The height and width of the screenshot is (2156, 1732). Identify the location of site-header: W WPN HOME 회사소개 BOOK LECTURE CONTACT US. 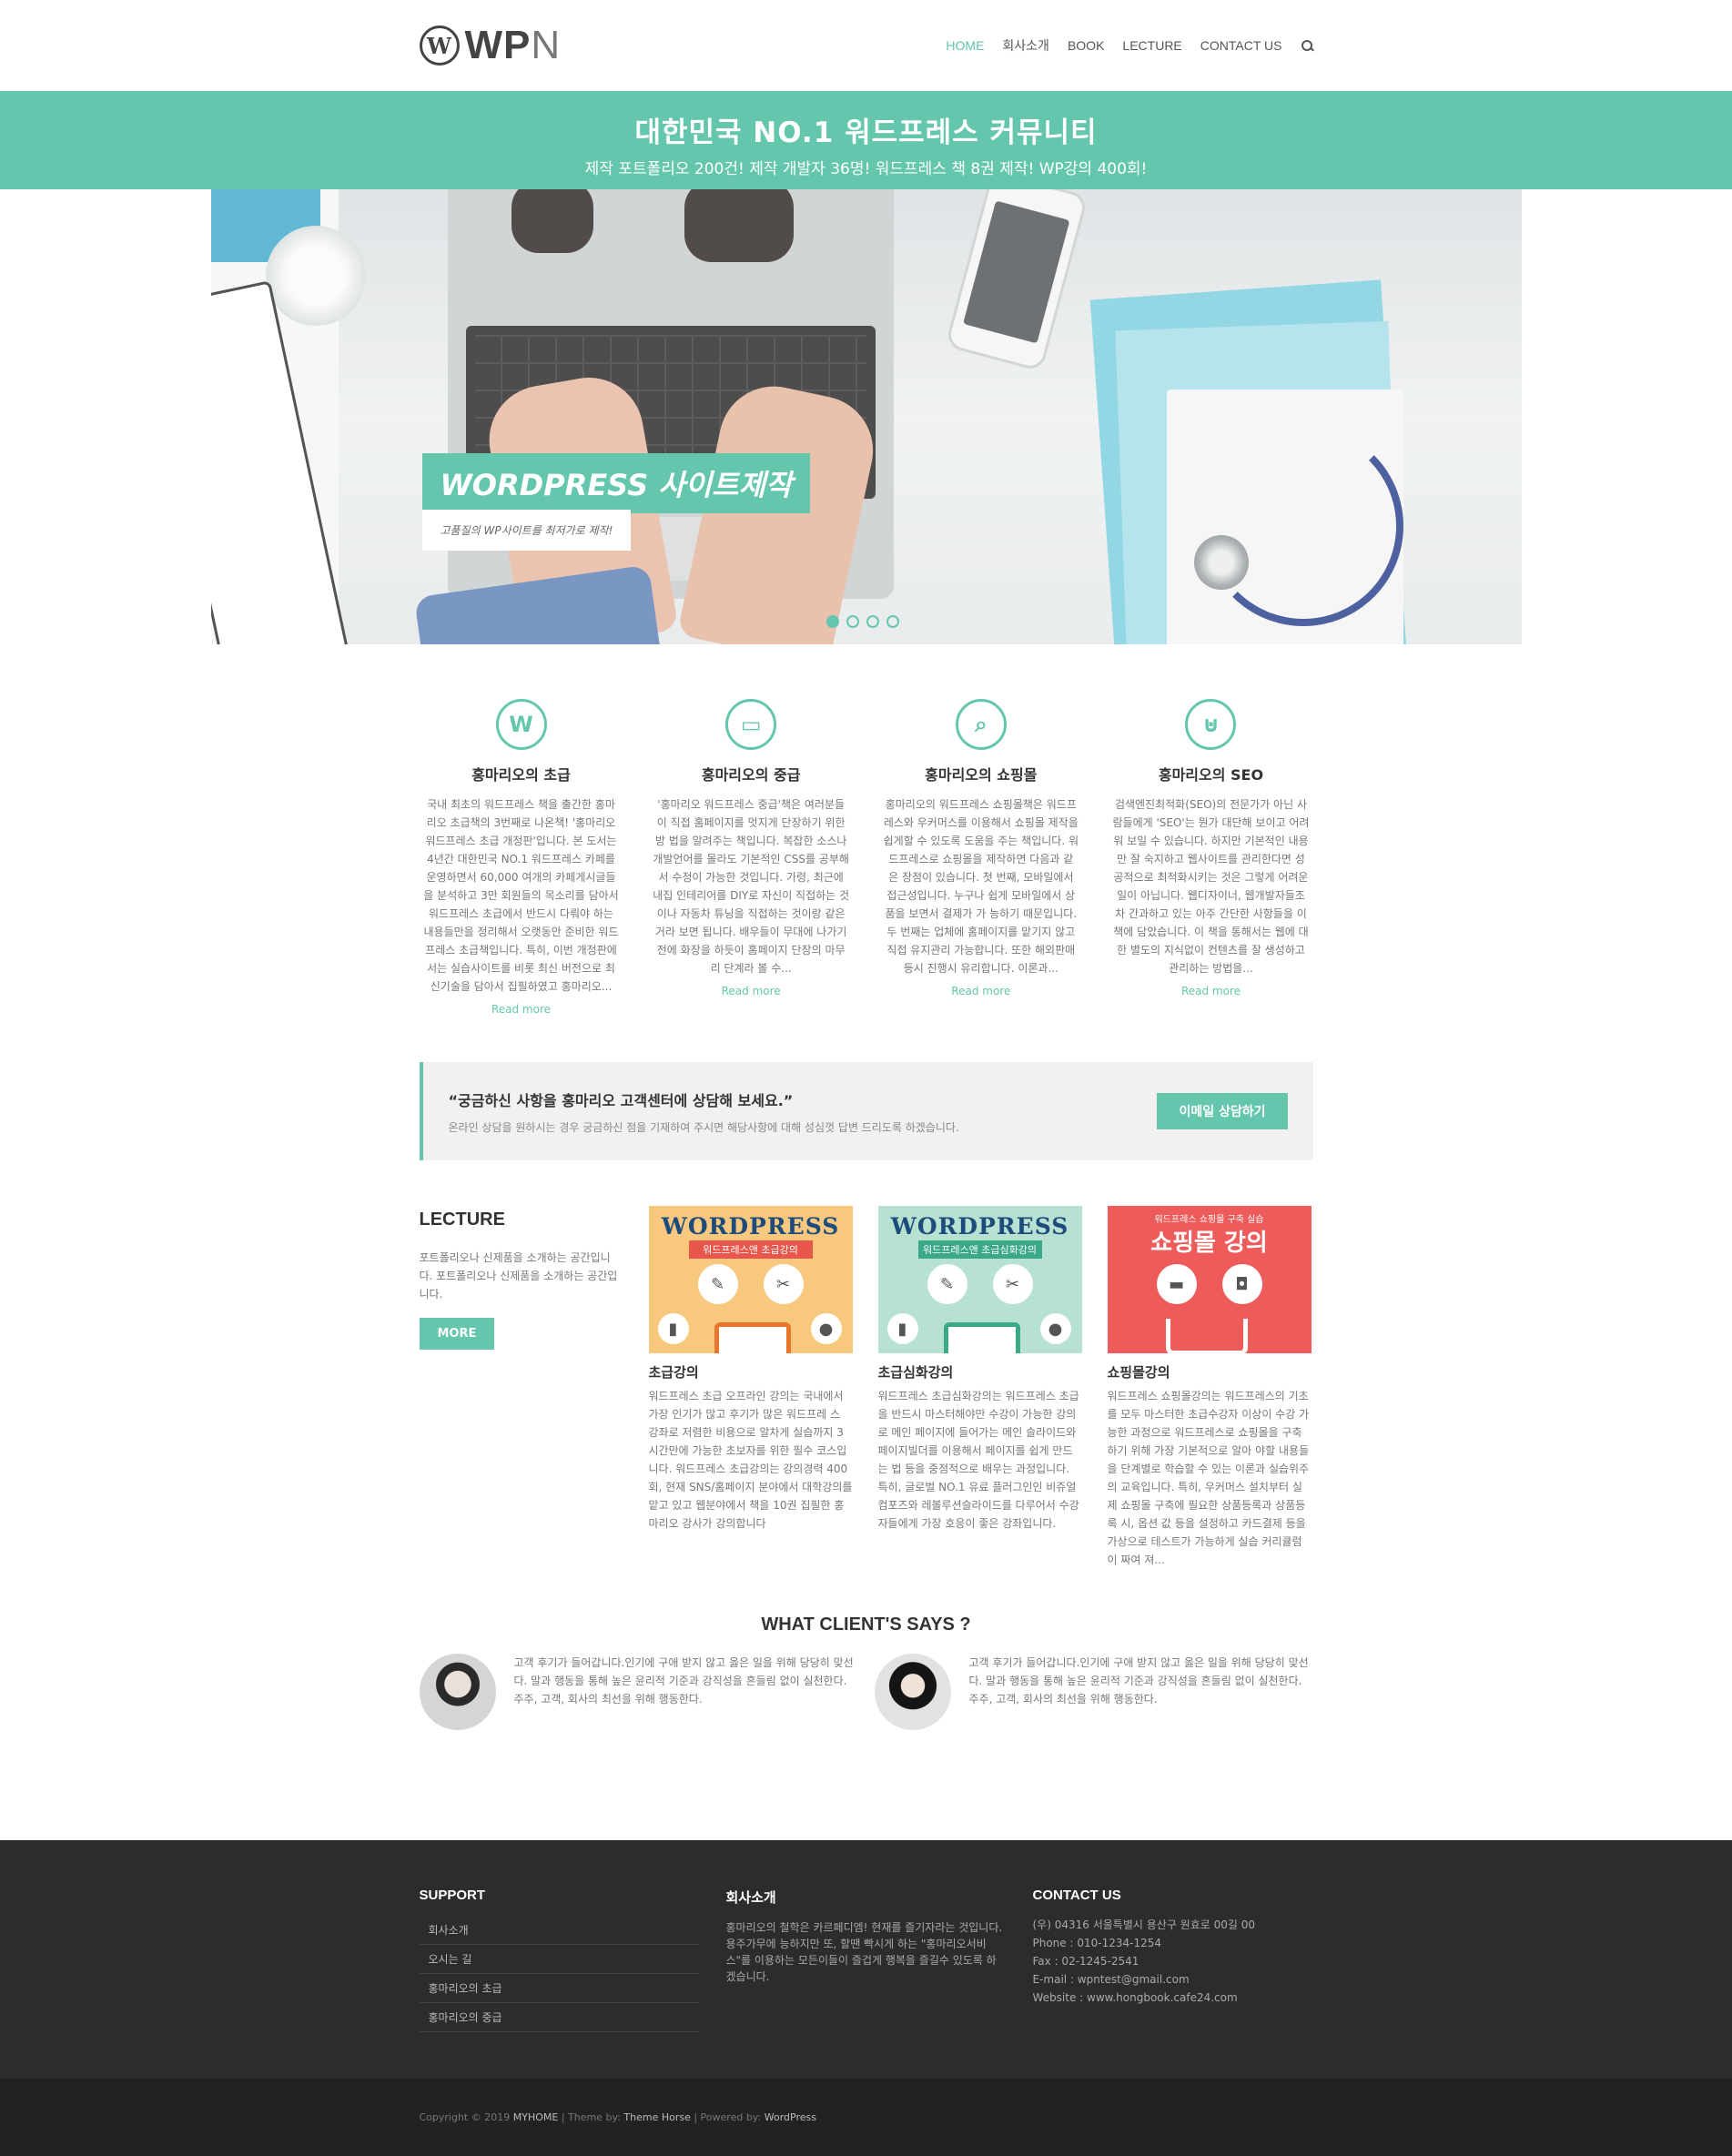
(866, 46).